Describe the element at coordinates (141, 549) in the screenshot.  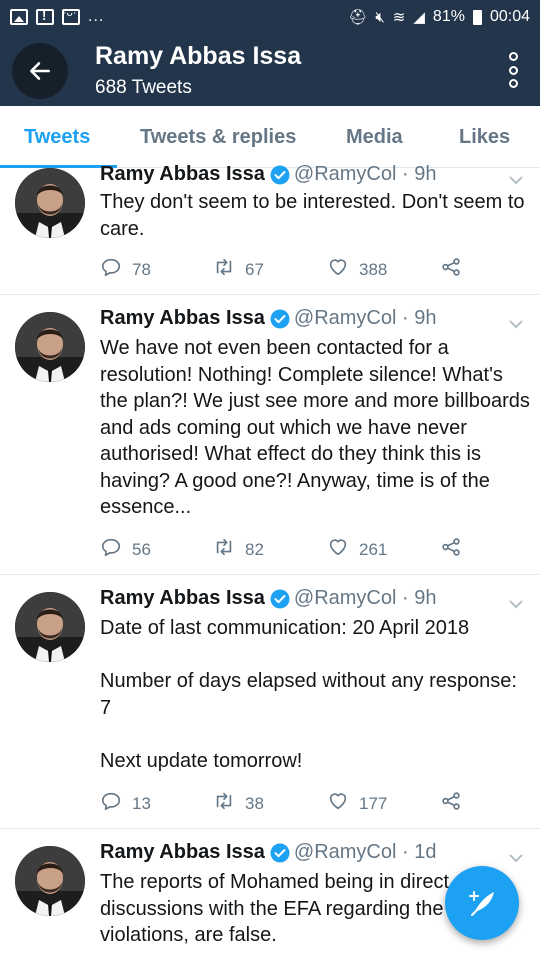
I see `reply-count: 56` at that location.